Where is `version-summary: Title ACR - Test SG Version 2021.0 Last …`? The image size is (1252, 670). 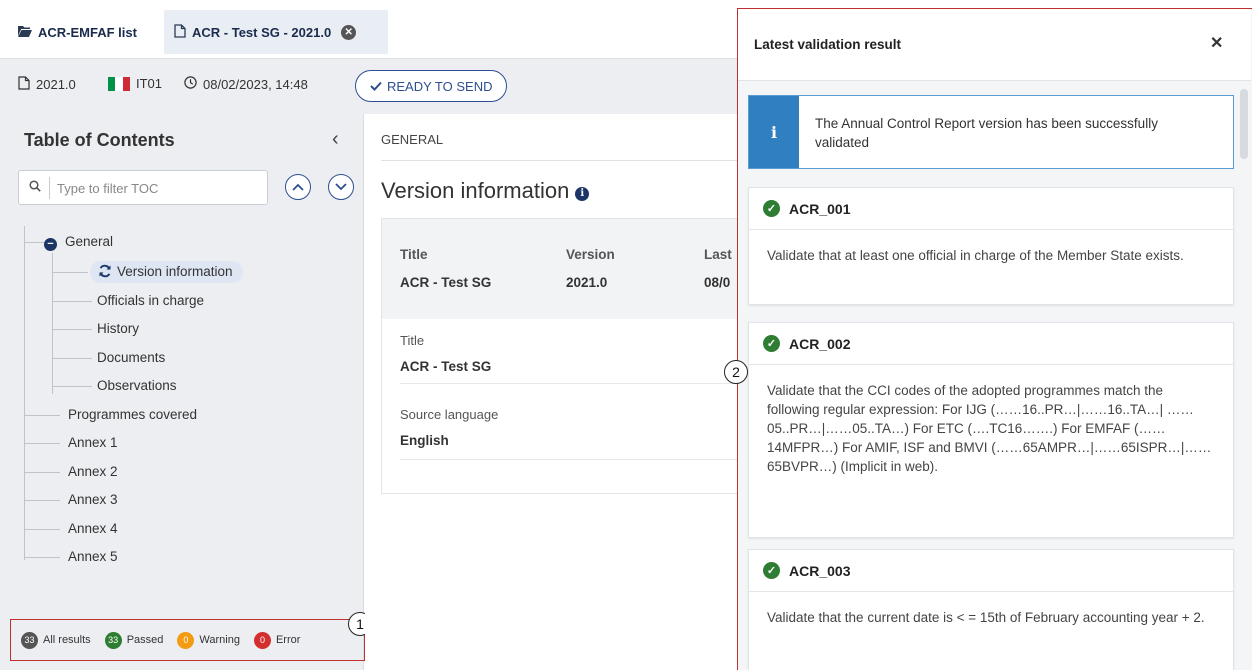
version-summary: Title ACR - Test SG Version 2021.0 Last … is located at coordinates (562, 269).